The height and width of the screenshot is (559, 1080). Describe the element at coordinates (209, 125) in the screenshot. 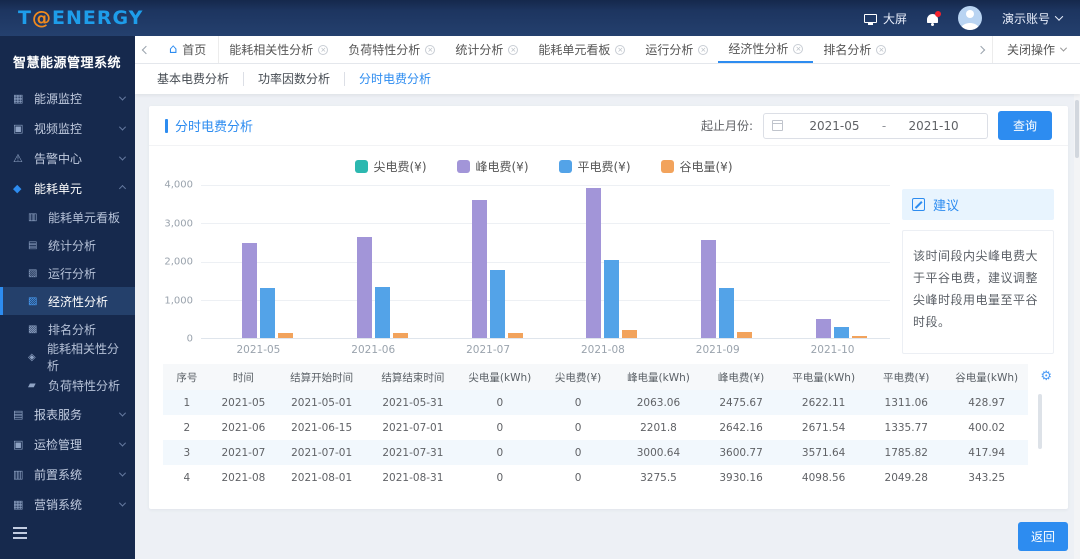

I see `section-title: 分时电费分析` at that location.